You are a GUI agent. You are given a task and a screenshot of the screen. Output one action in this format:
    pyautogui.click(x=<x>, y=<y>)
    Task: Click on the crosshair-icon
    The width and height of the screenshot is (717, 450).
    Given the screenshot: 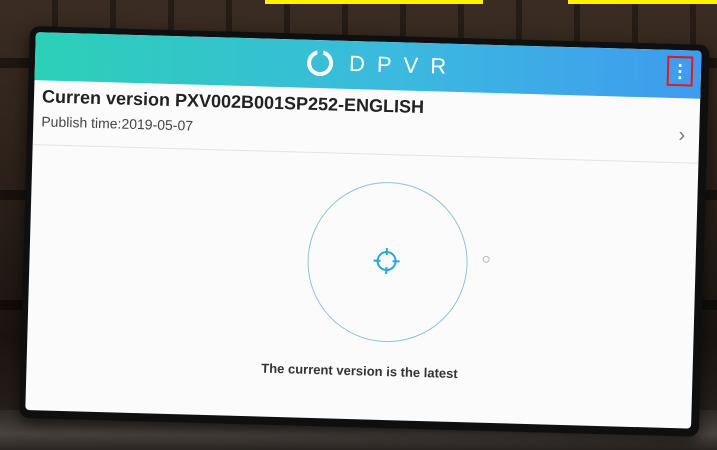 What is the action you would take?
    pyautogui.click(x=386, y=261)
    